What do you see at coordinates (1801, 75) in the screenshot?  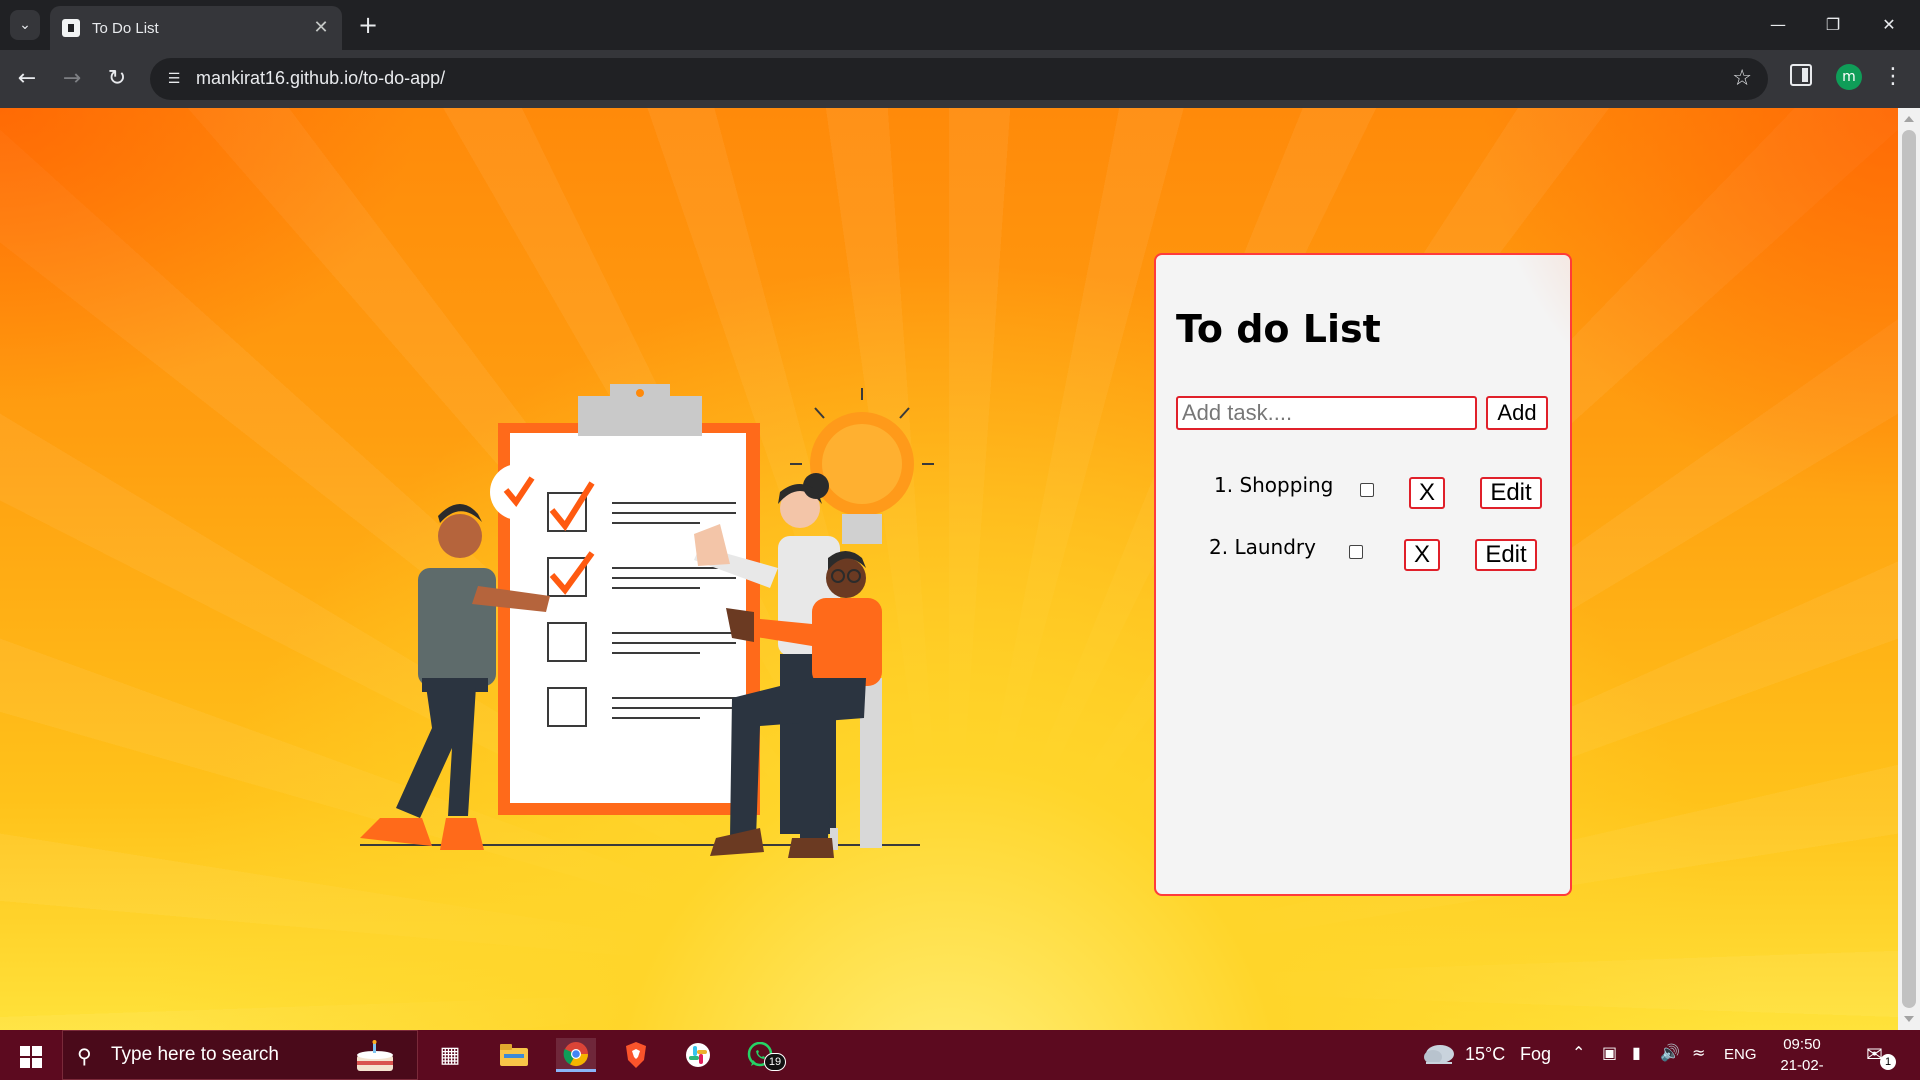 I see `side-panel-icon` at bounding box center [1801, 75].